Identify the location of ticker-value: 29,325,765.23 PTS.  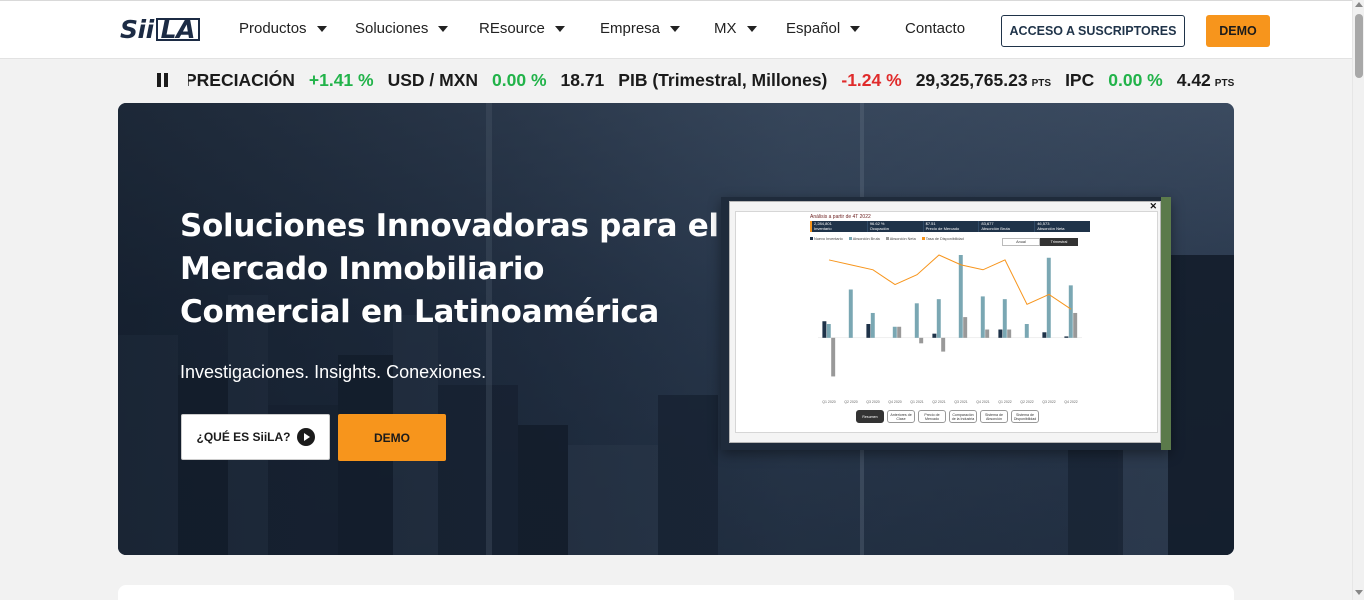
(983, 80).